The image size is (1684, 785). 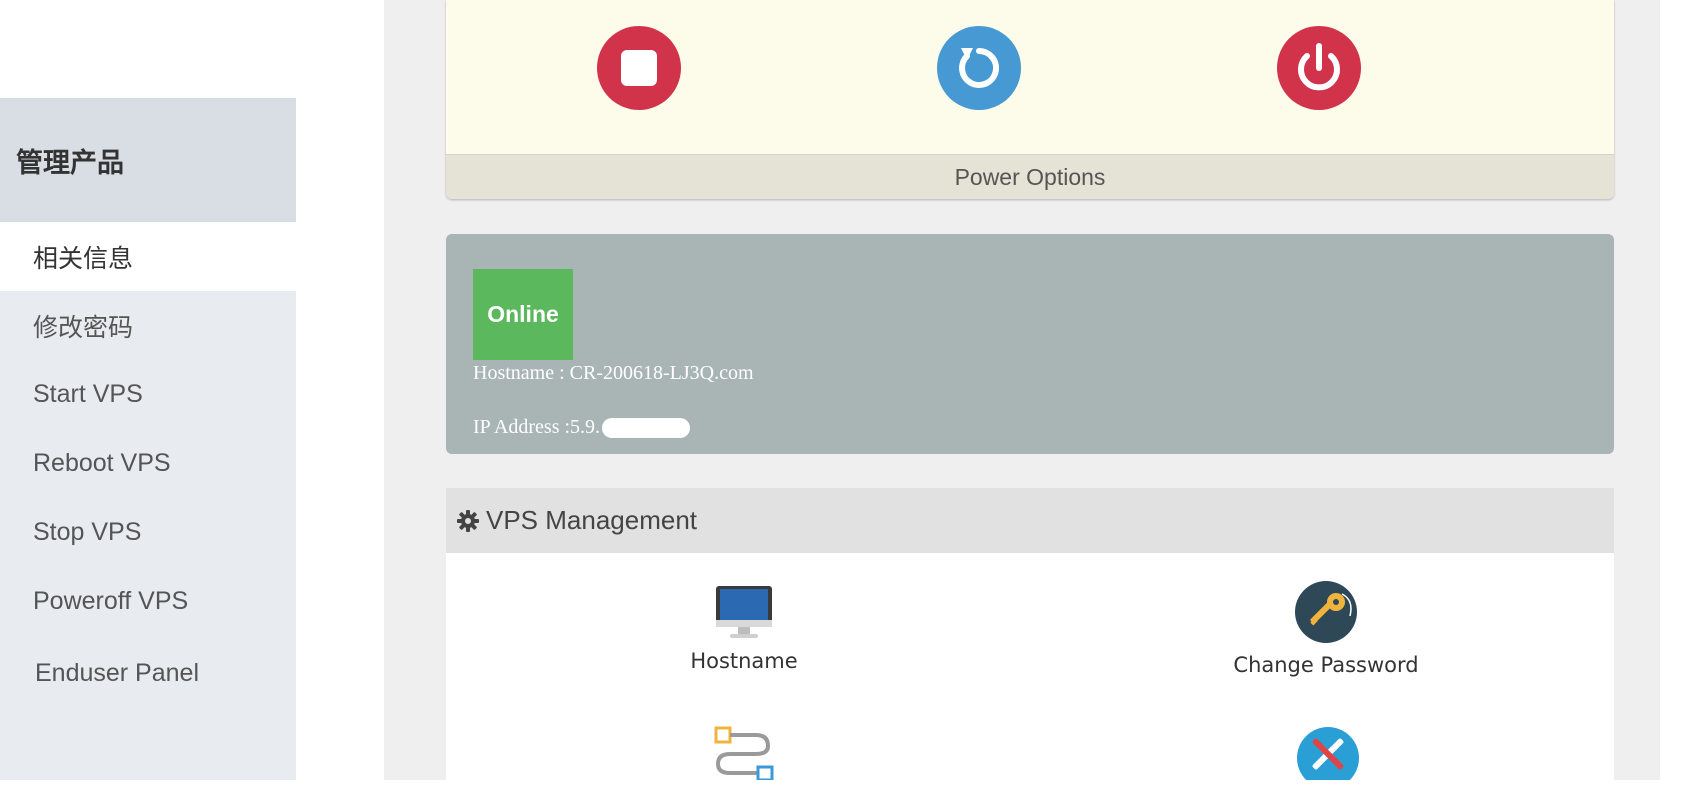 I want to click on change-password-tile-label: Change Password, so click(x=1326, y=665).